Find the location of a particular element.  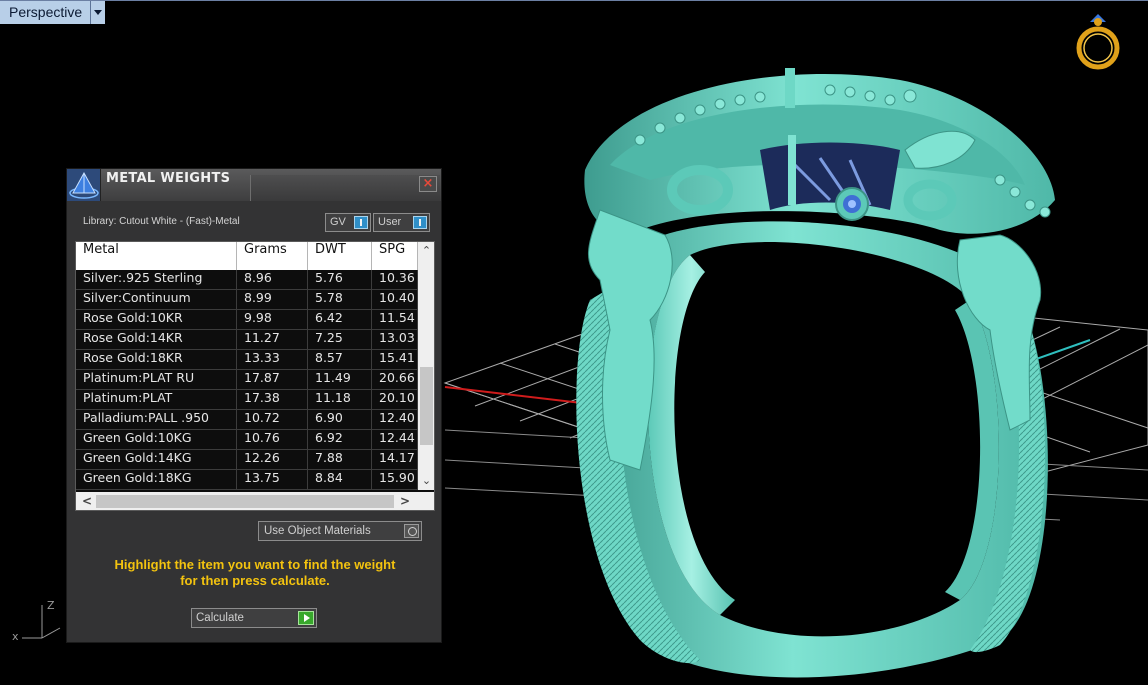

column-header-spg: SPG is located at coordinates (395, 256).